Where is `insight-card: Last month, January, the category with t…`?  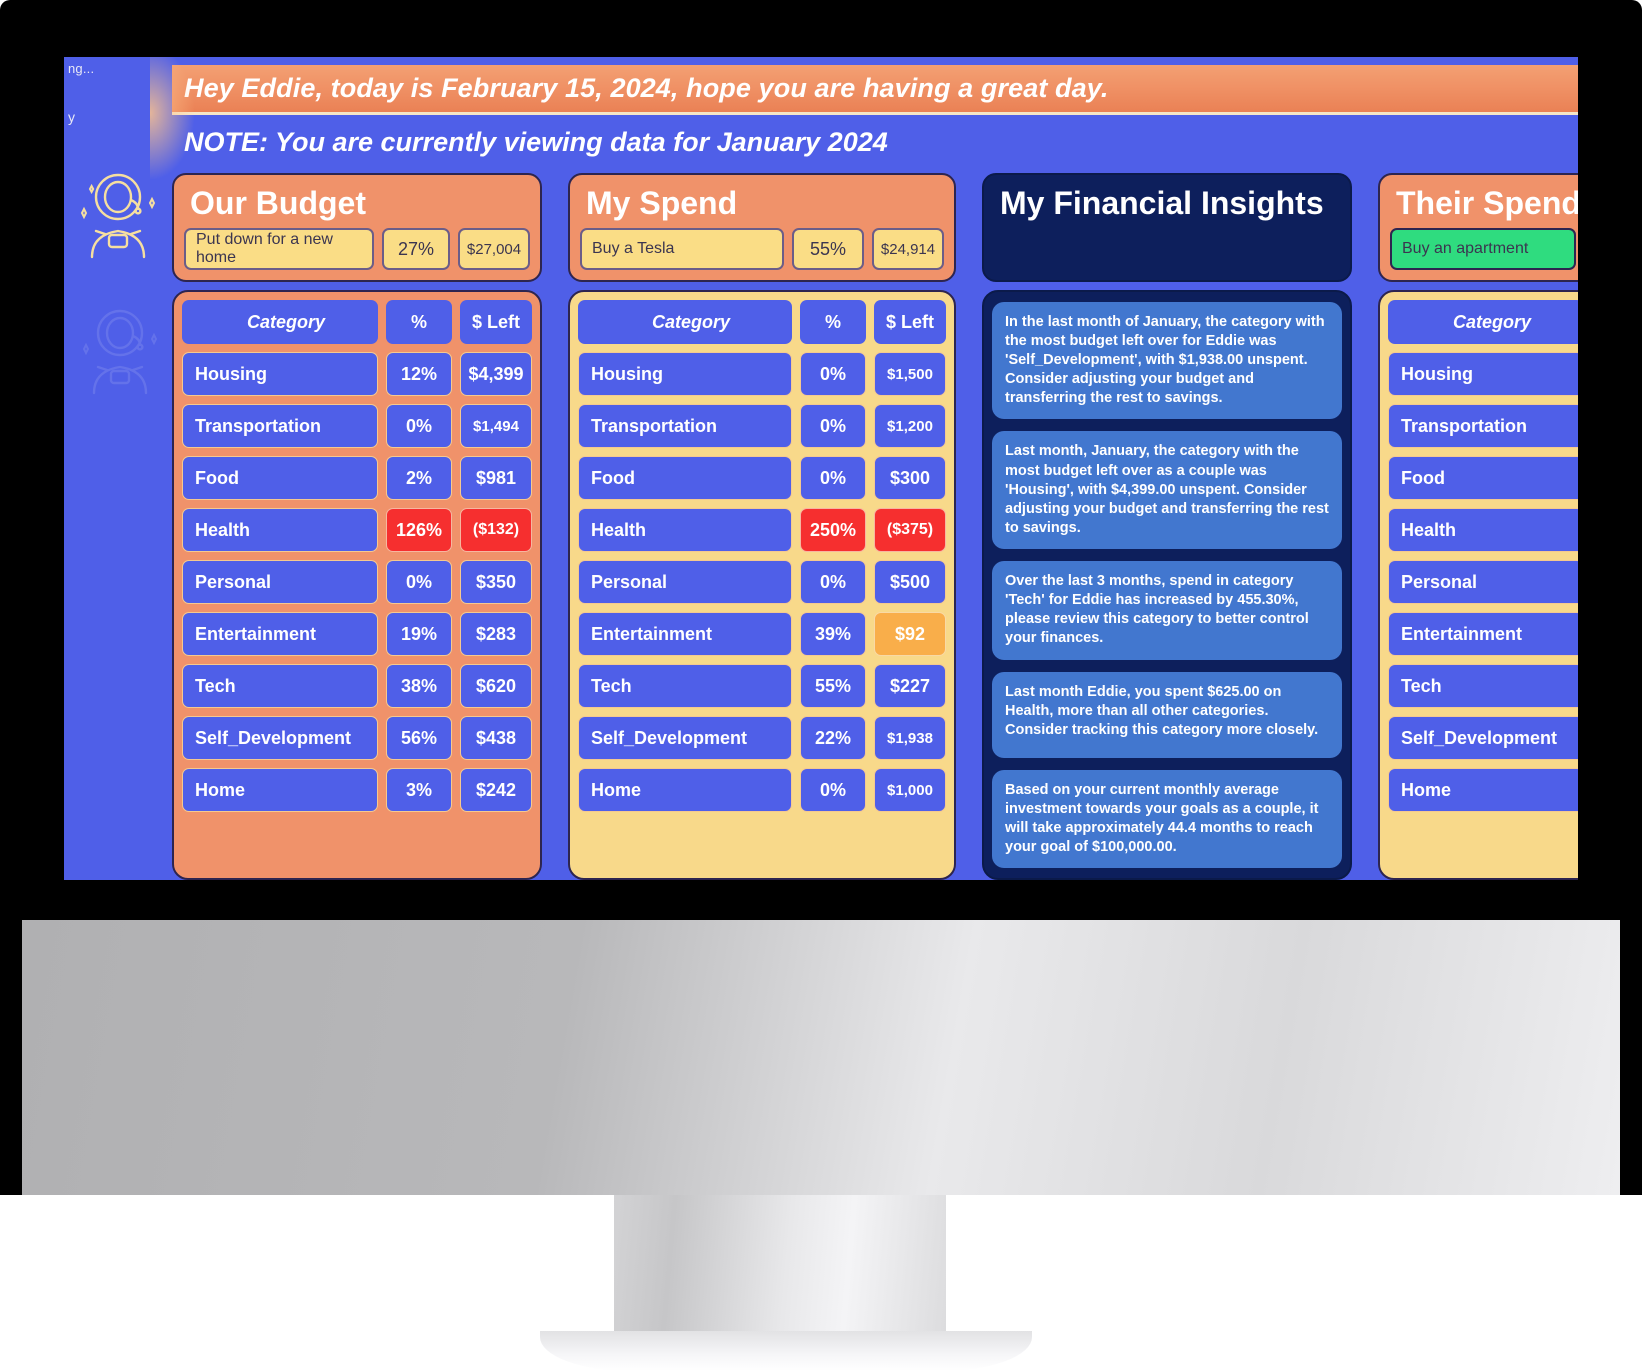 insight-card: Last month, January, the category with t… is located at coordinates (1167, 490).